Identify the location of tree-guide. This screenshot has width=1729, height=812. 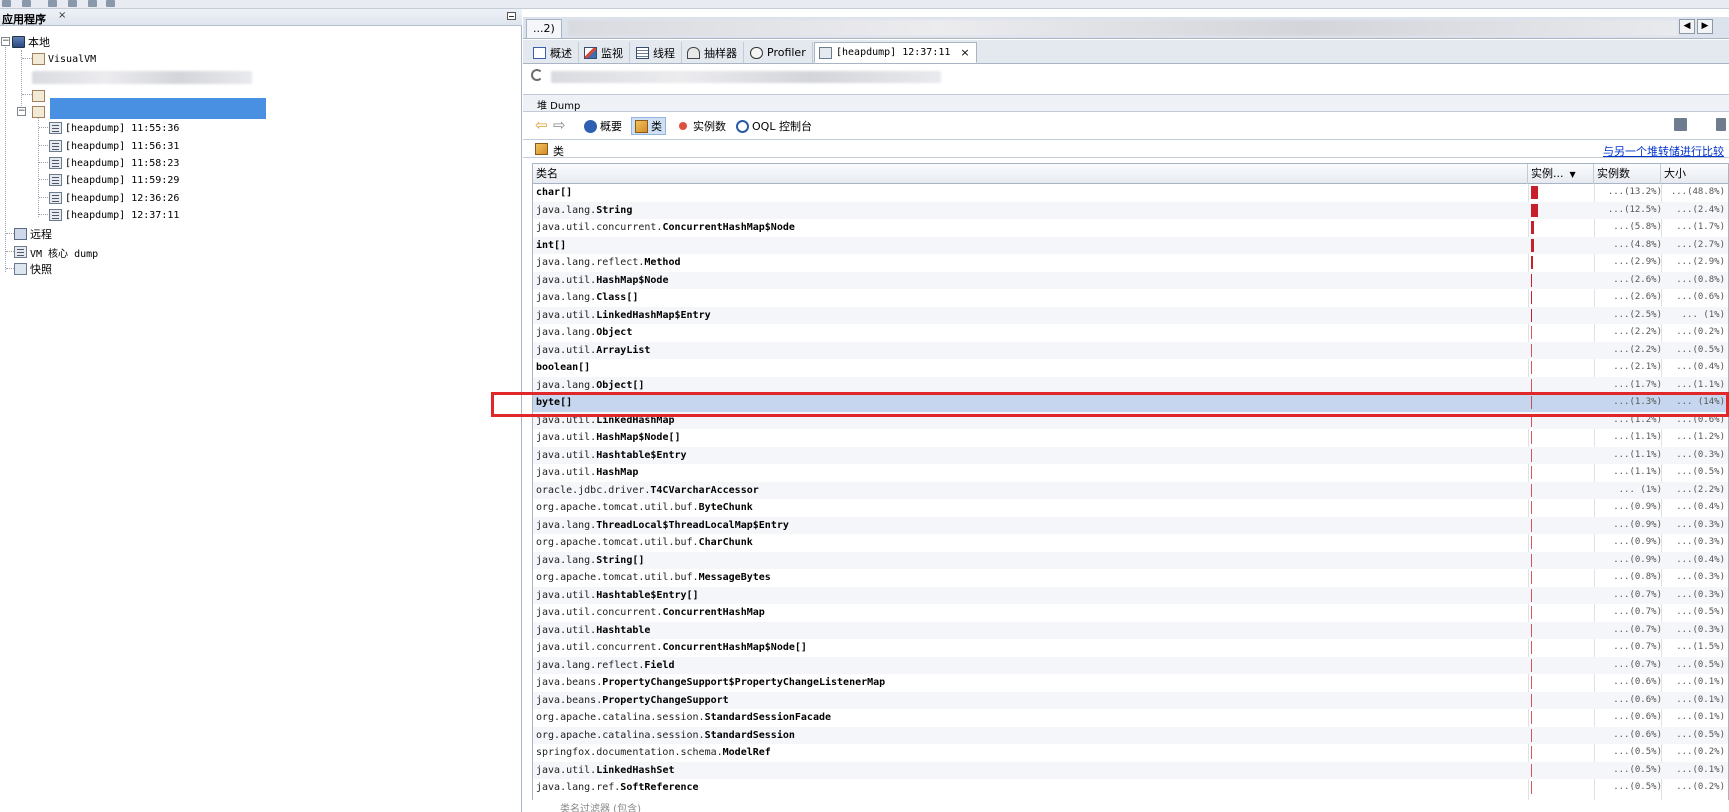
(27, 58).